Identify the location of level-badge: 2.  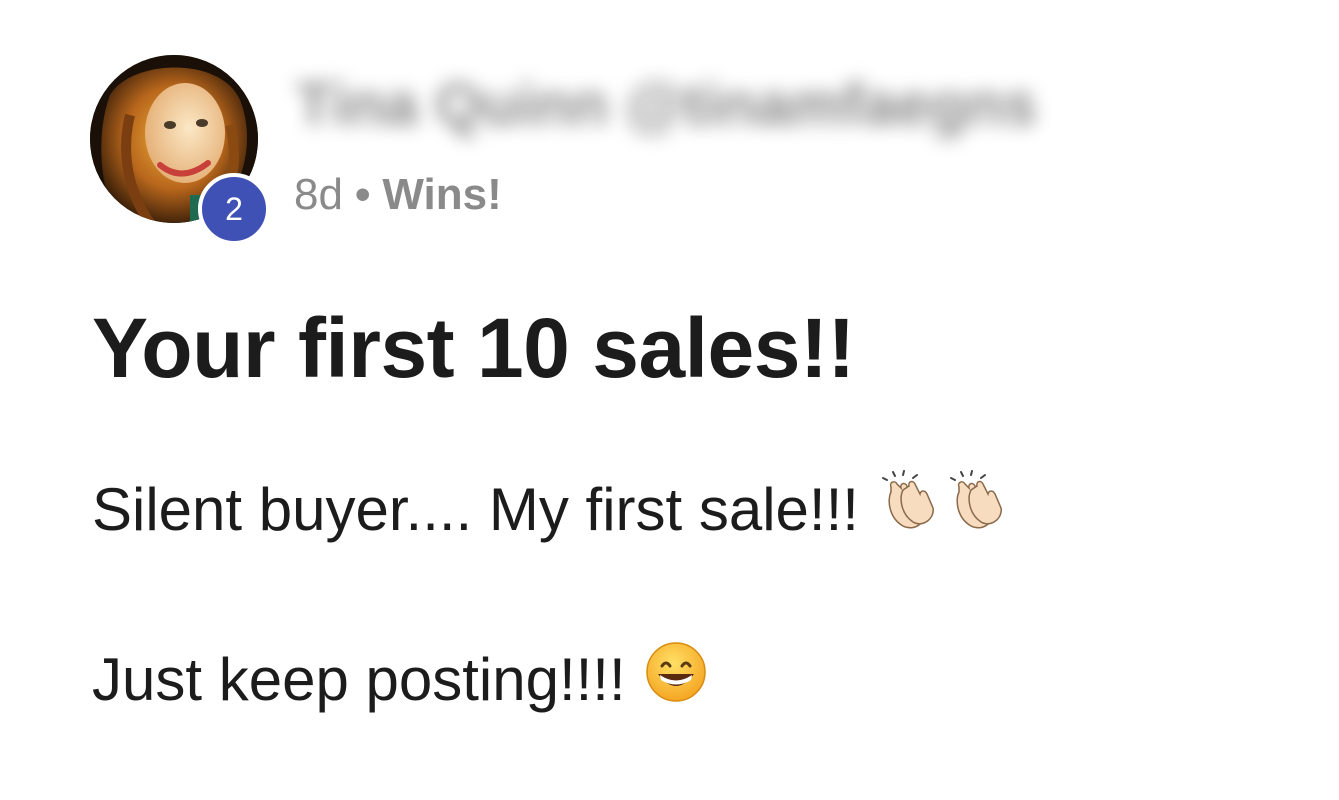
(234, 209).